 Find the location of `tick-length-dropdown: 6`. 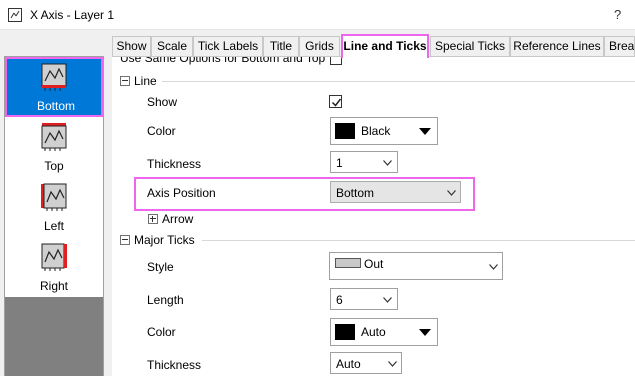

tick-length-dropdown: 6 is located at coordinates (364, 299).